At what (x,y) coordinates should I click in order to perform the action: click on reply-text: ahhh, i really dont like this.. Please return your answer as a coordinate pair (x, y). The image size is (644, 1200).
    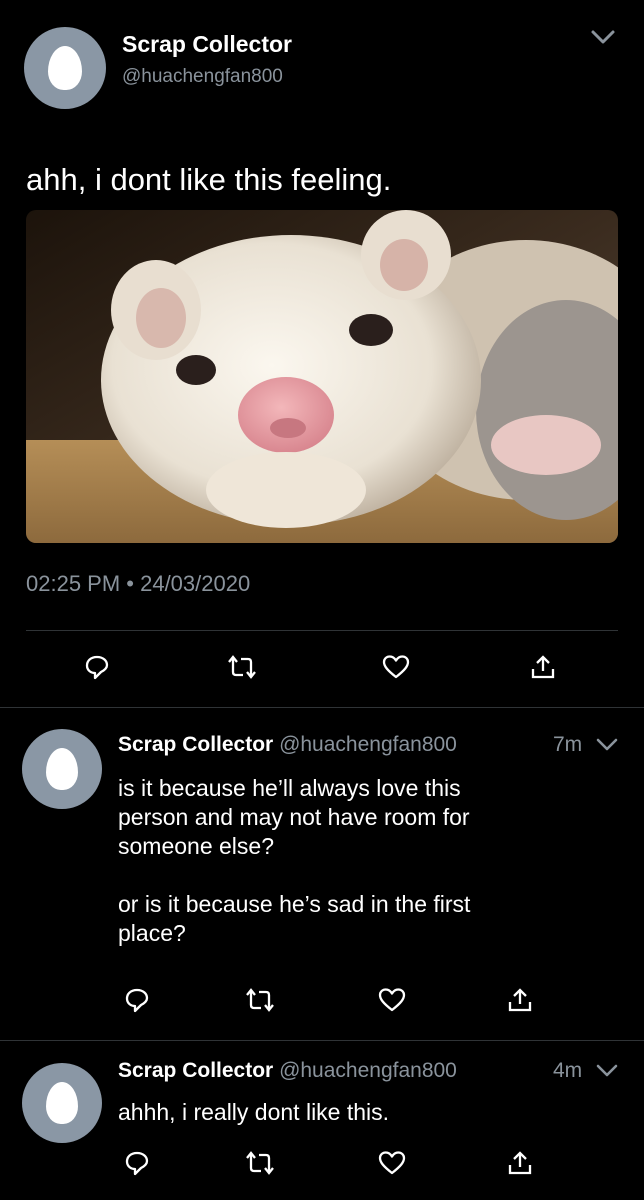
    Looking at the image, I should click on (254, 1112).